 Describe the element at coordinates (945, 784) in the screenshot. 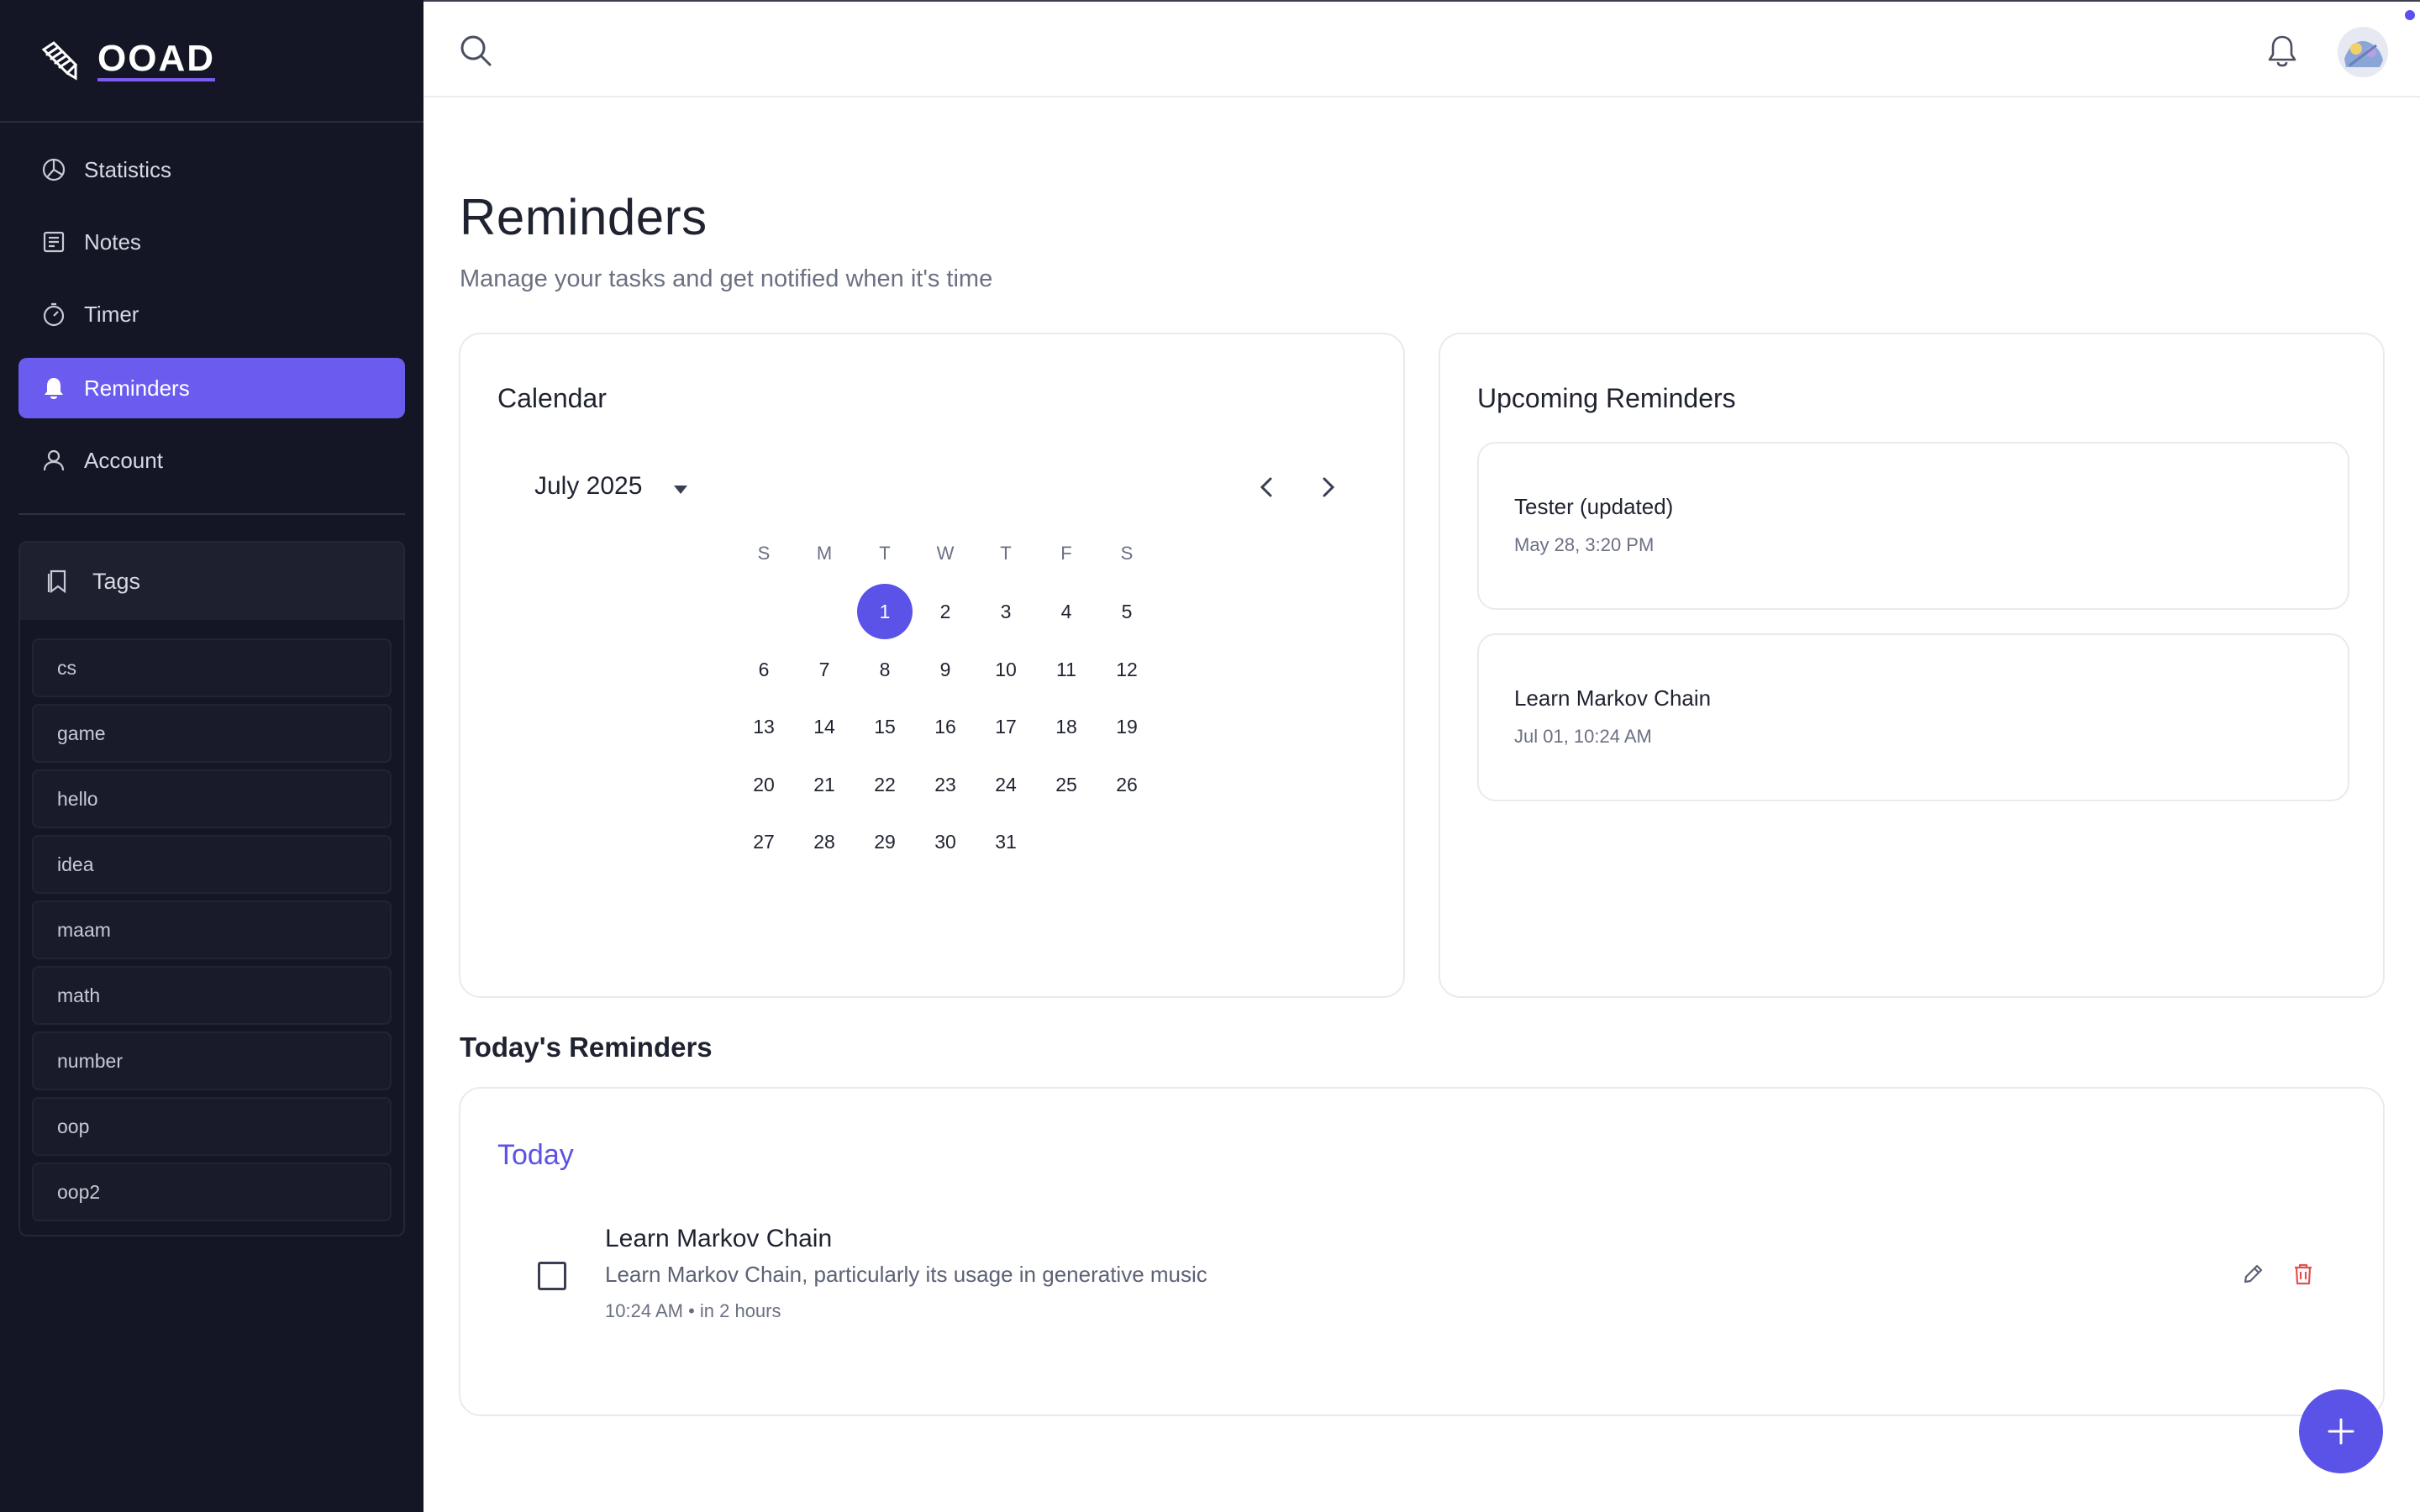

I see `calendar-day: 23` at that location.